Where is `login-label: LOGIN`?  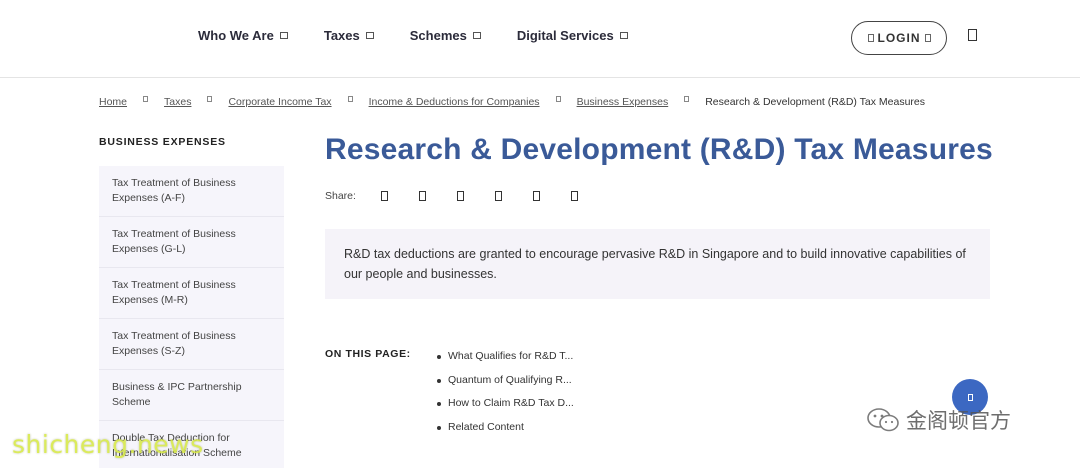 login-label: LOGIN is located at coordinates (899, 38).